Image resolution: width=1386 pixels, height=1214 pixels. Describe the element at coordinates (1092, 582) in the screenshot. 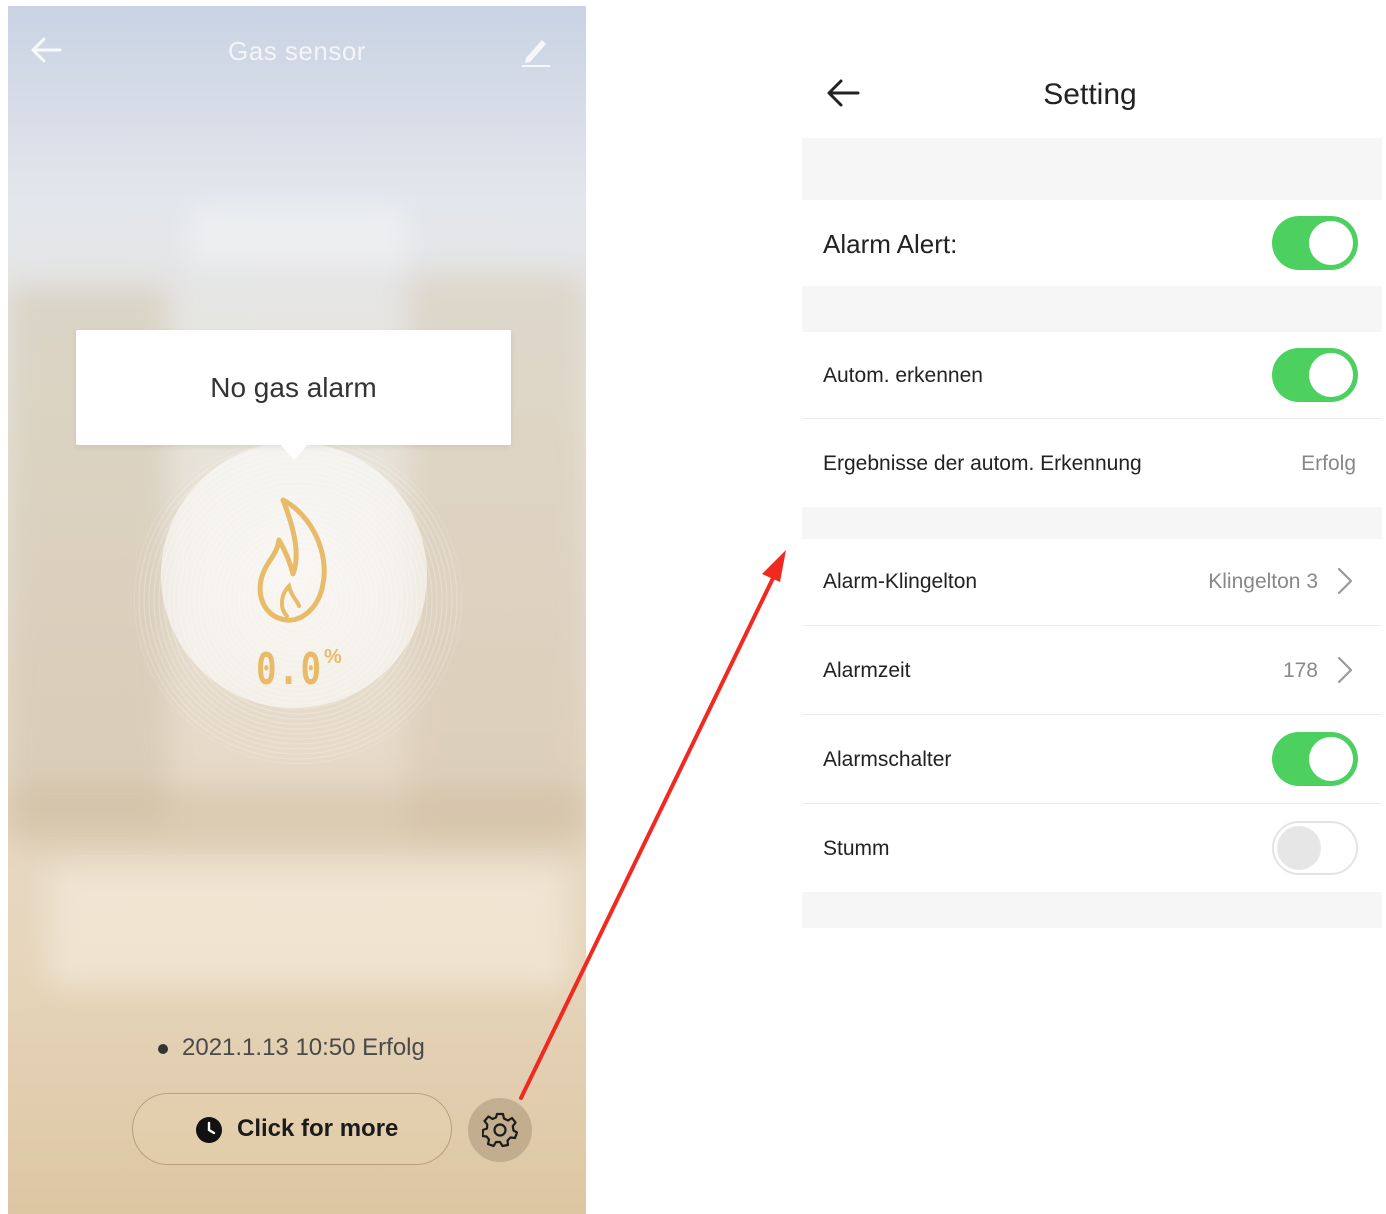

I see `alarm-ringtone-row: Alarm-Klingelton Klingelton 3` at that location.